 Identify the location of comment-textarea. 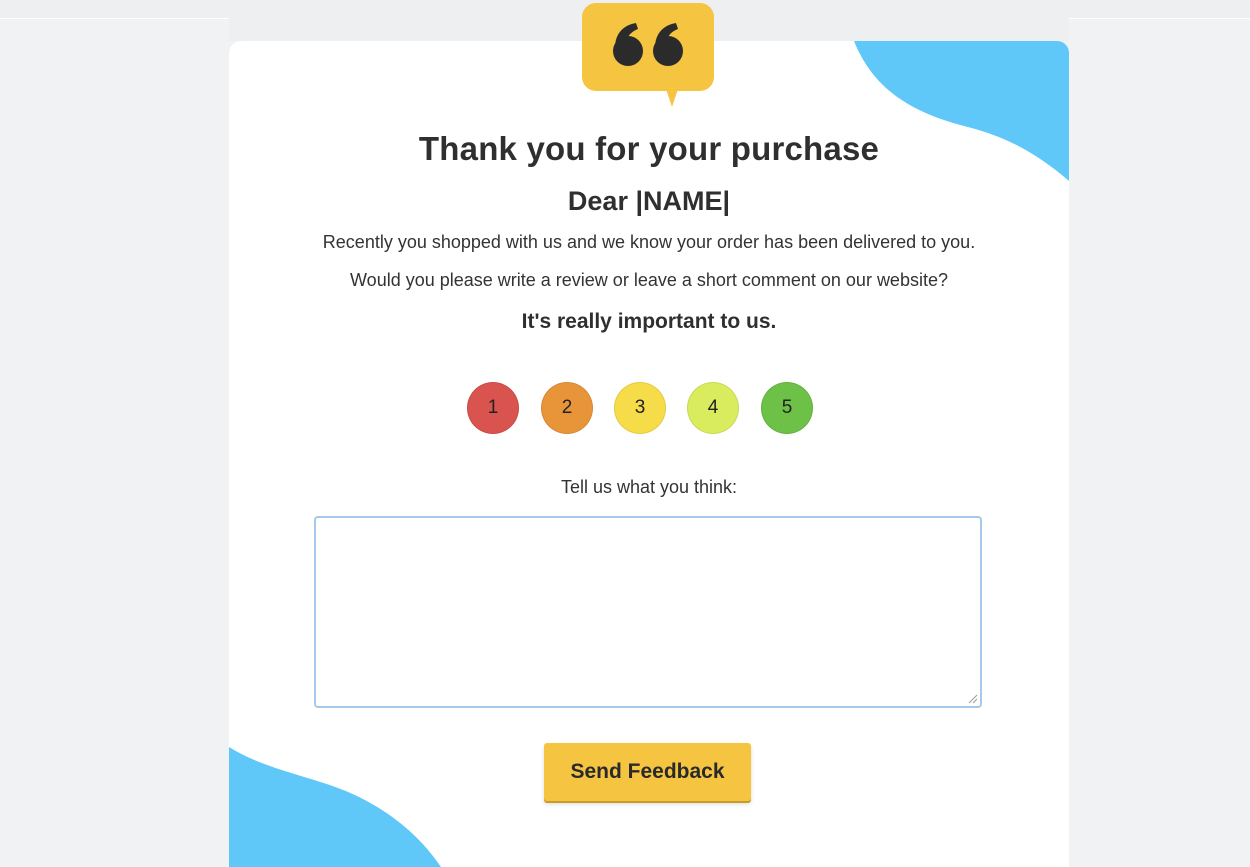
(648, 612).